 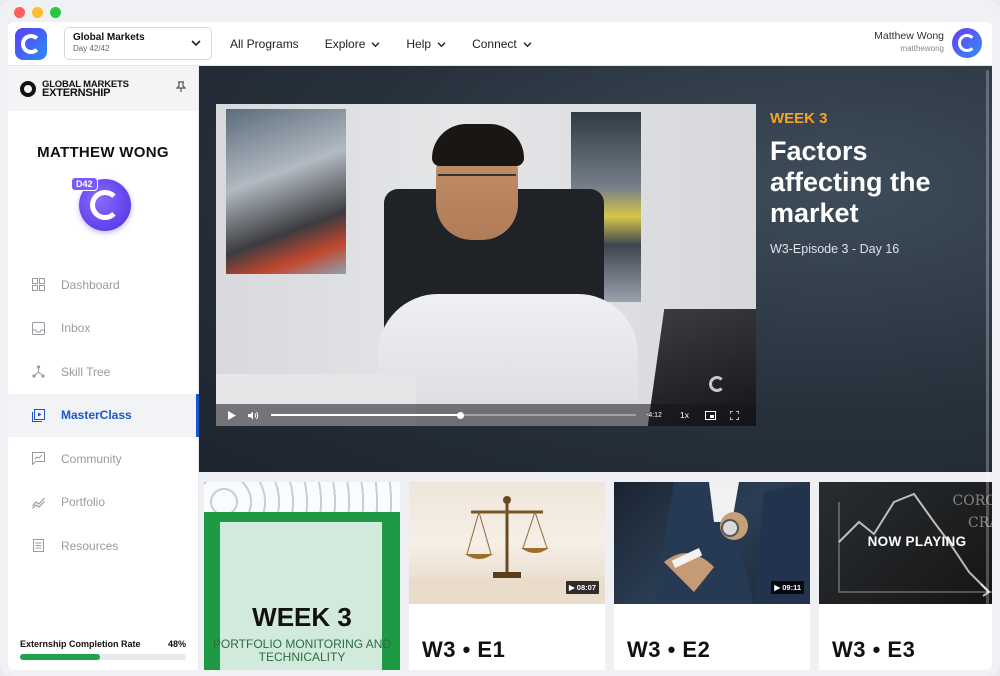 I want to click on sidebar-item-label: MasterClass, so click(x=96, y=415).